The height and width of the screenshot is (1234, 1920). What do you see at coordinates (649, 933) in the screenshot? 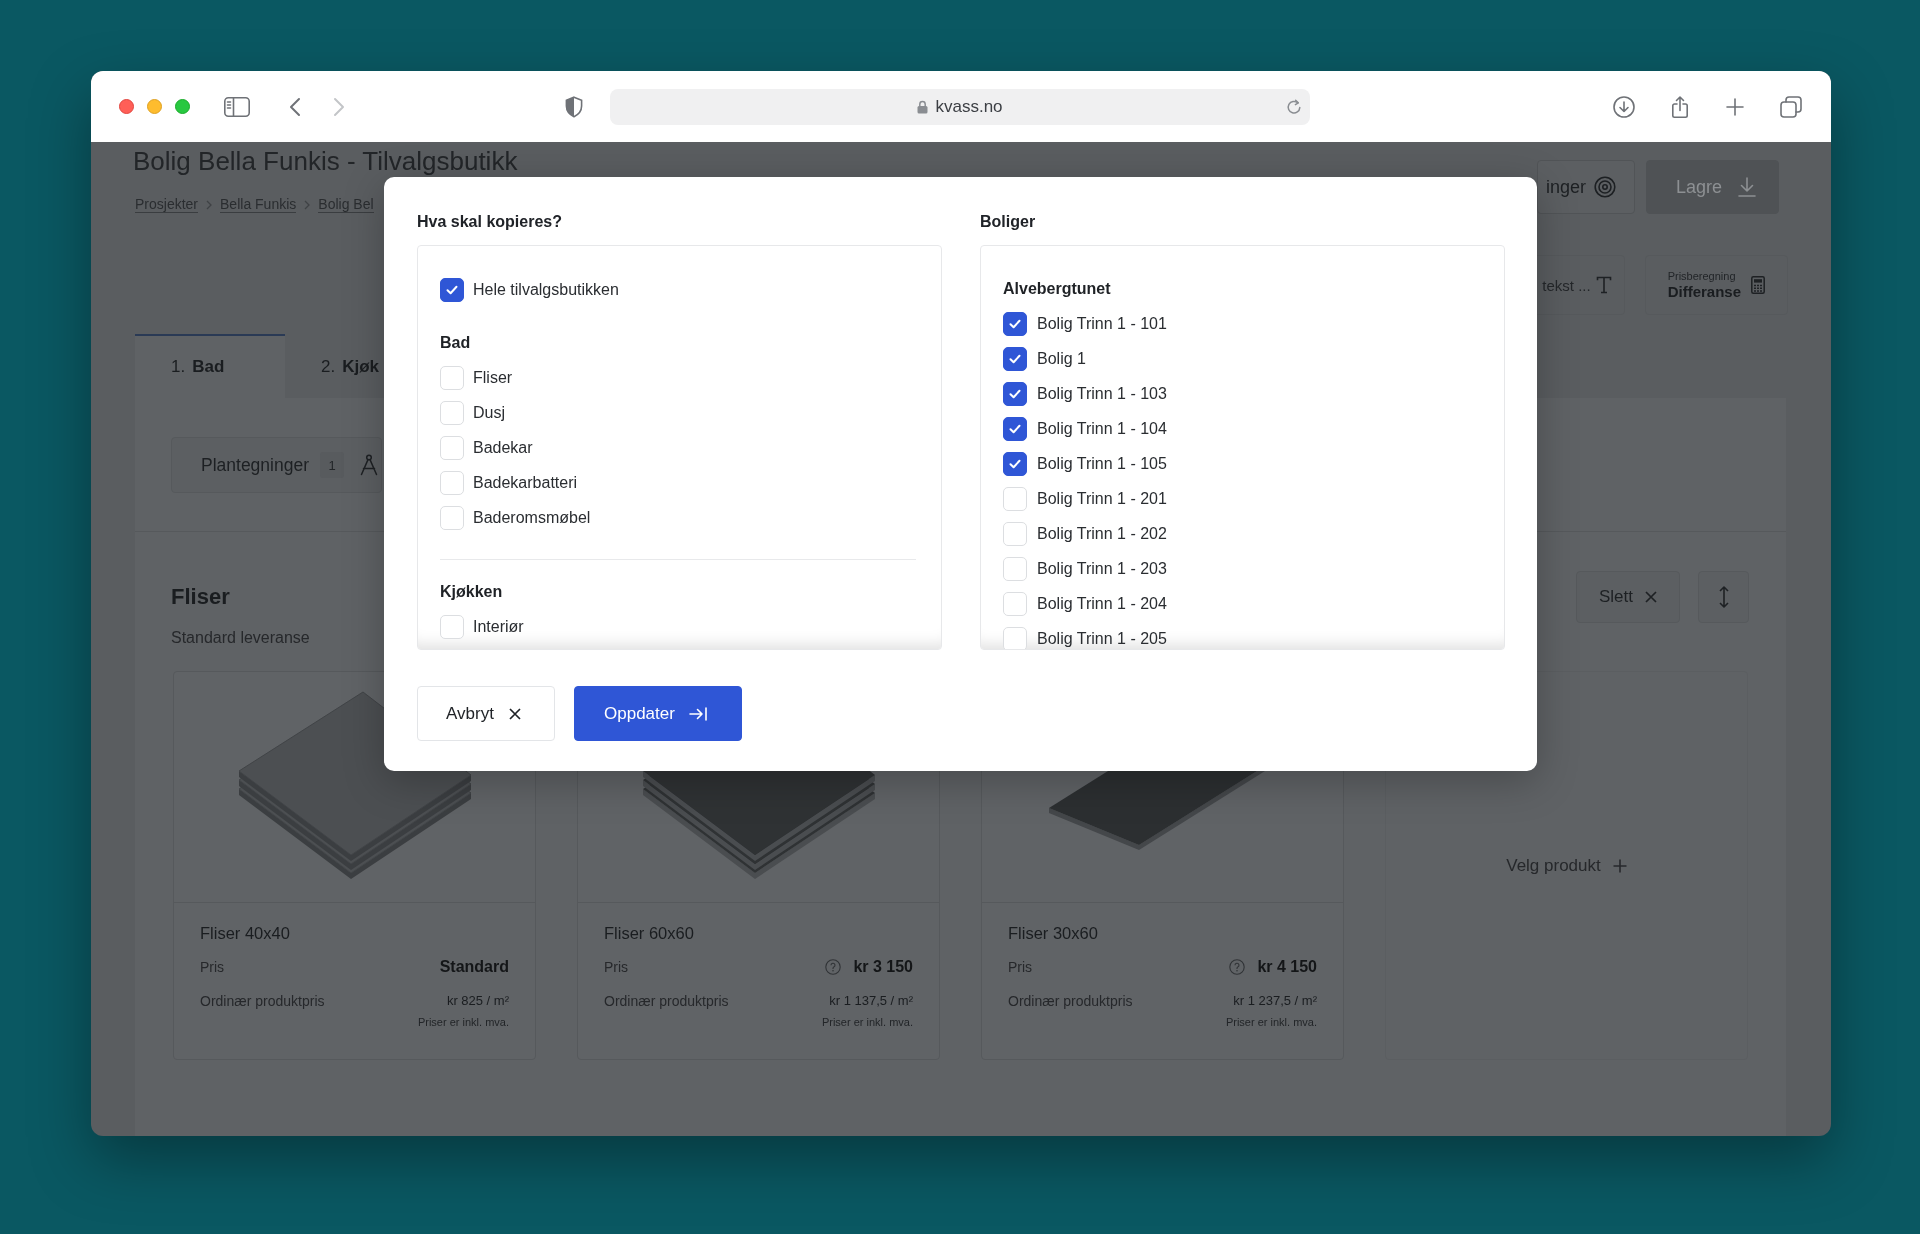
I see `product-name: Fliser 60x60` at bounding box center [649, 933].